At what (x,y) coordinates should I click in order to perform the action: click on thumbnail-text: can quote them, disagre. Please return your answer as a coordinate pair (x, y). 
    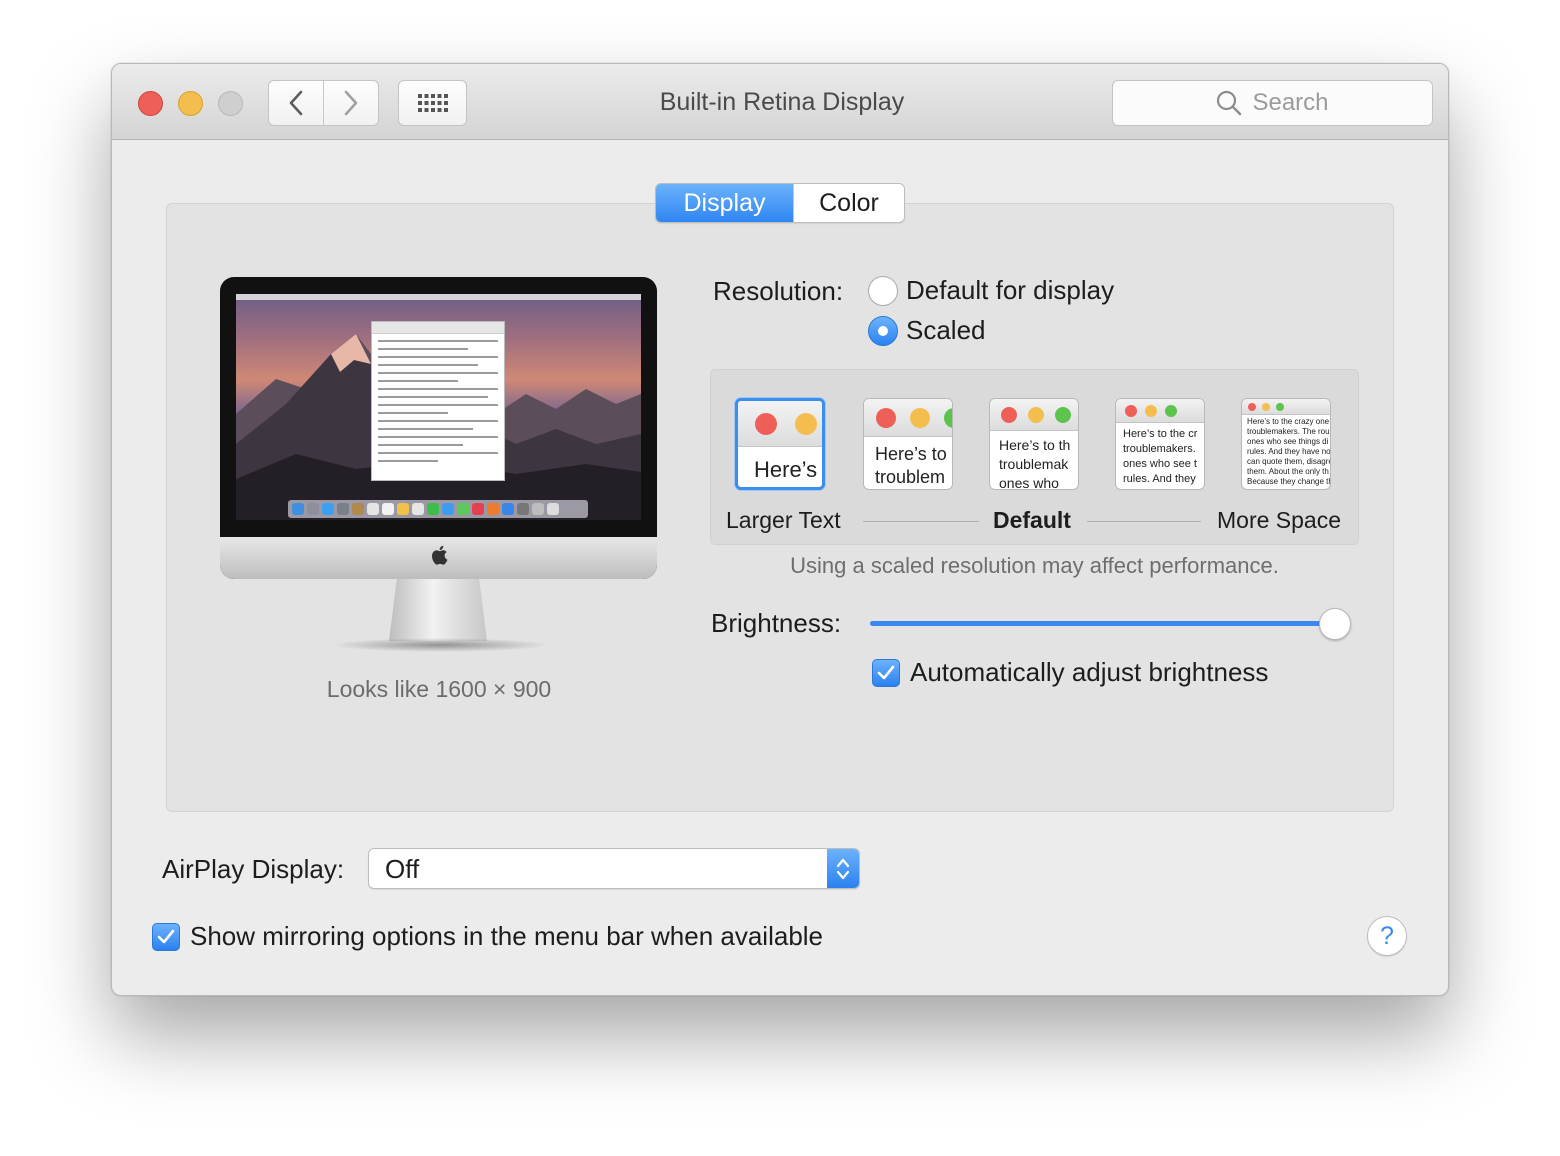
    Looking at the image, I should click on (1289, 461).